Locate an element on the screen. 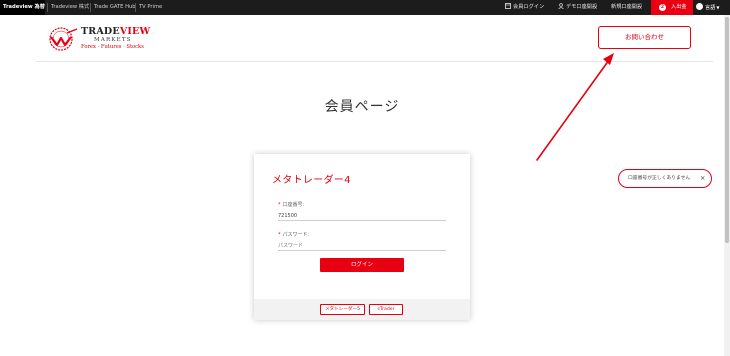 This screenshot has height=356, width=730. demo-account-link: デモ口座開設 is located at coordinates (577, 7).